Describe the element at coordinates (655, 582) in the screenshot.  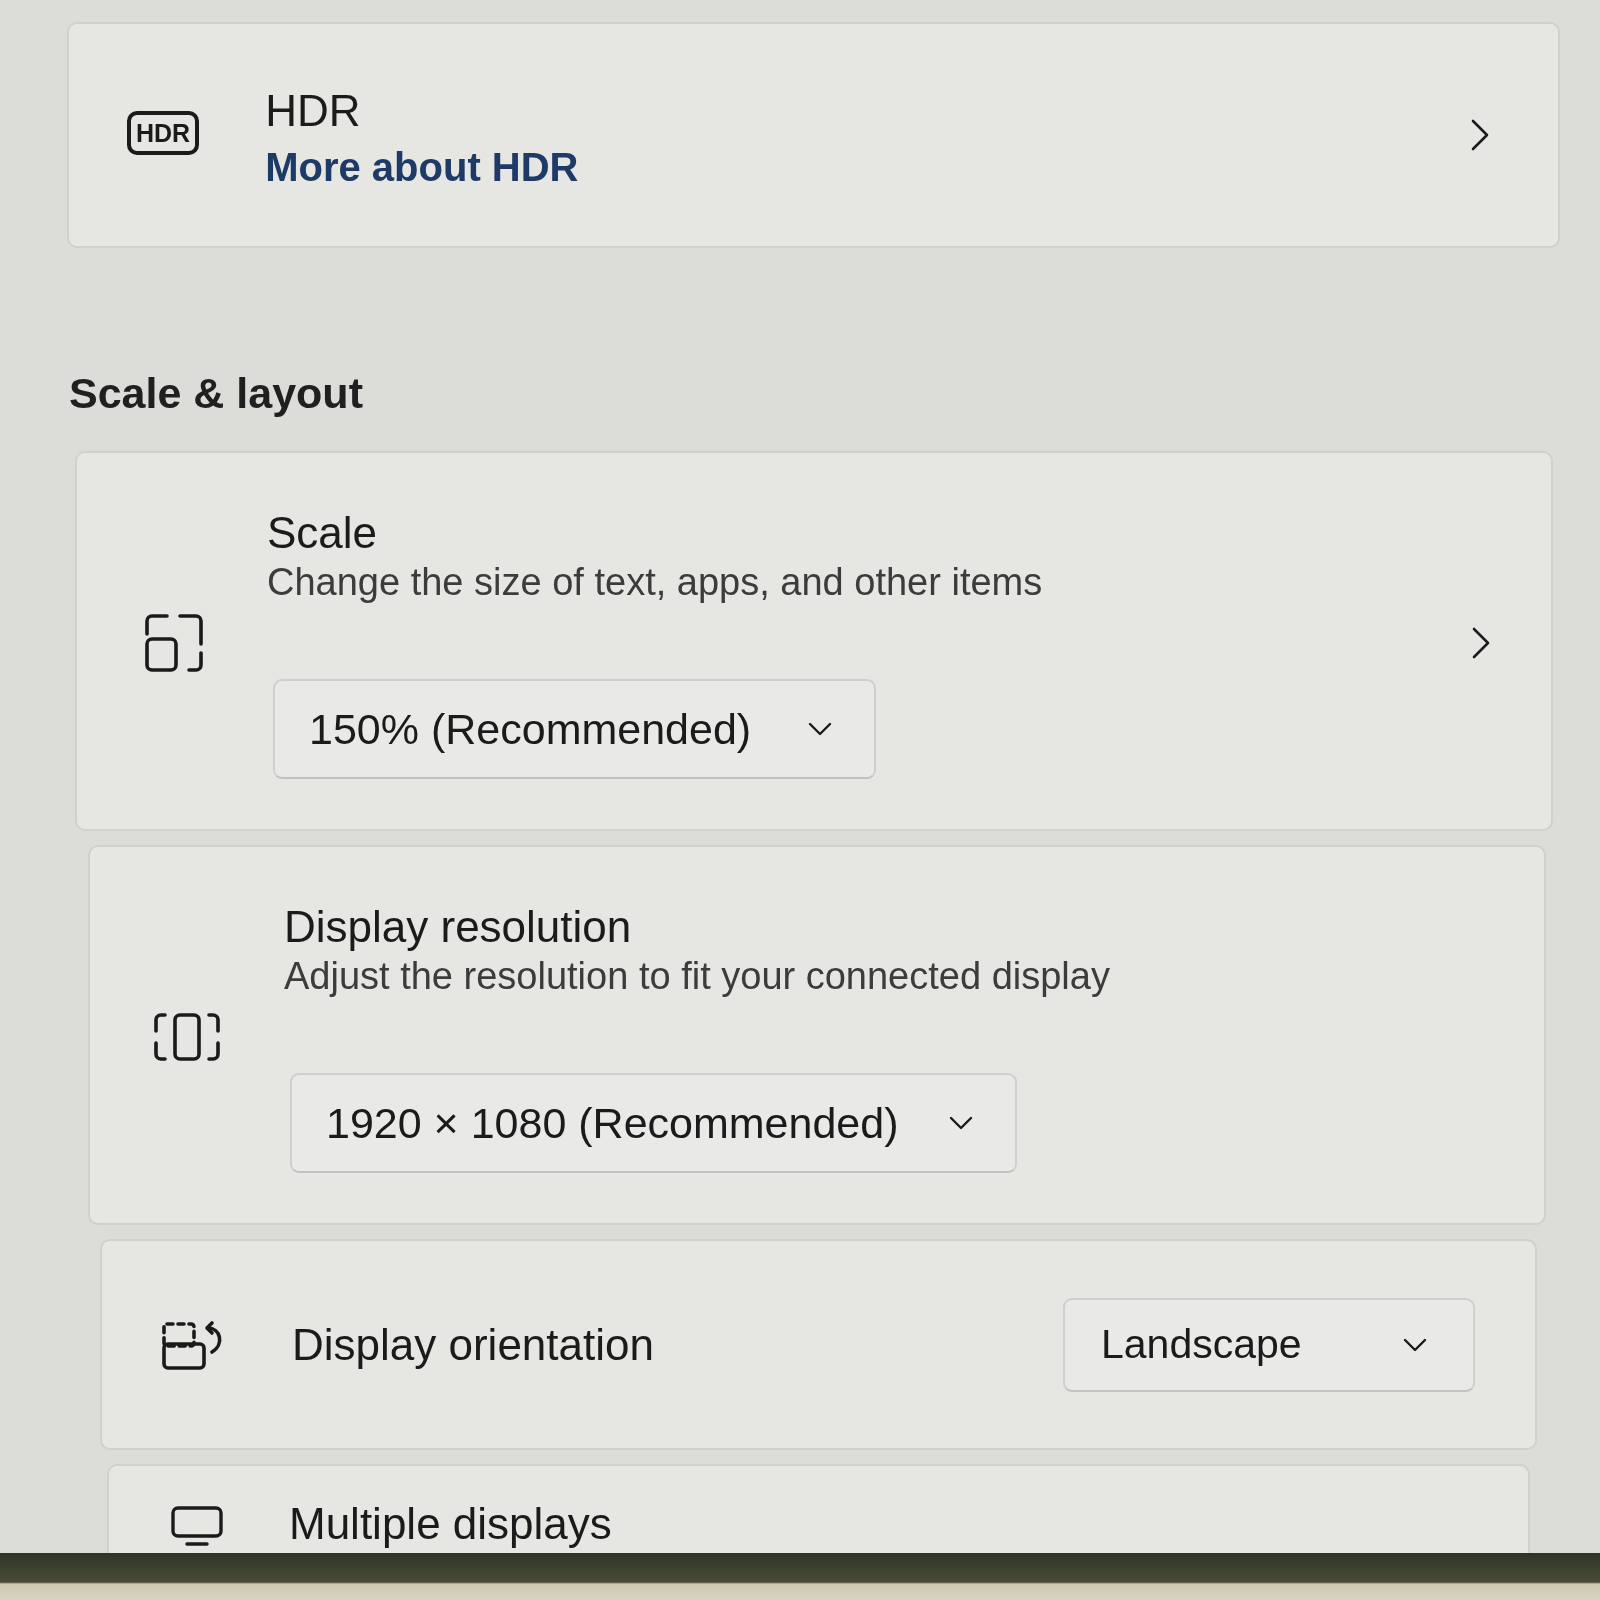
I see `setting-description: Change the size of text, apps, and other items` at that location.